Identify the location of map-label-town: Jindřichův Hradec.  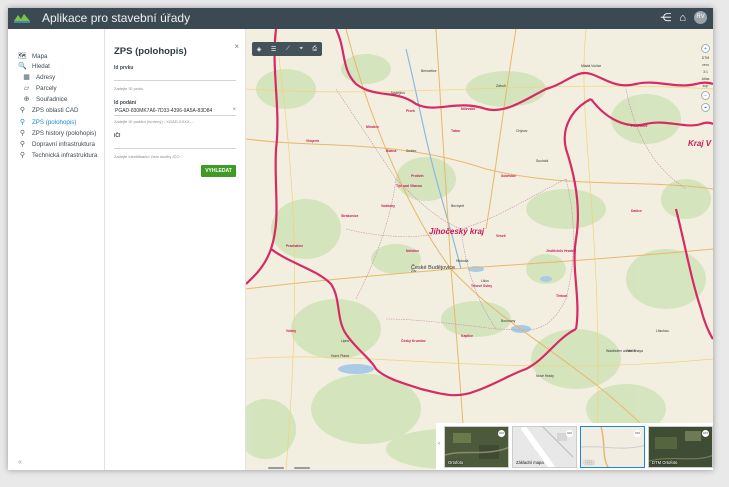
(561, 251).